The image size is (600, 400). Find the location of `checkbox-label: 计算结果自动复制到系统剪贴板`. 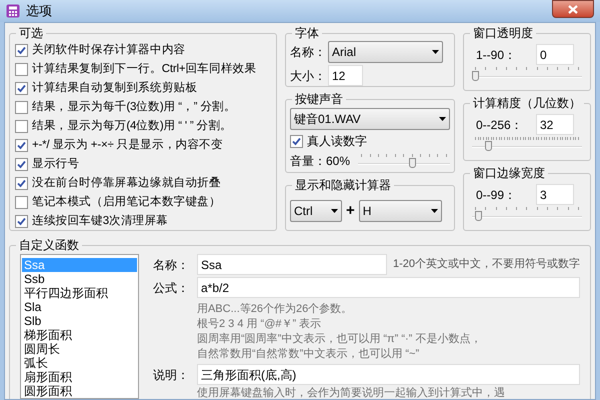

checkbox-label: 计算结果自动复制到系统剪贴板 is located at coordinates (115, 88).